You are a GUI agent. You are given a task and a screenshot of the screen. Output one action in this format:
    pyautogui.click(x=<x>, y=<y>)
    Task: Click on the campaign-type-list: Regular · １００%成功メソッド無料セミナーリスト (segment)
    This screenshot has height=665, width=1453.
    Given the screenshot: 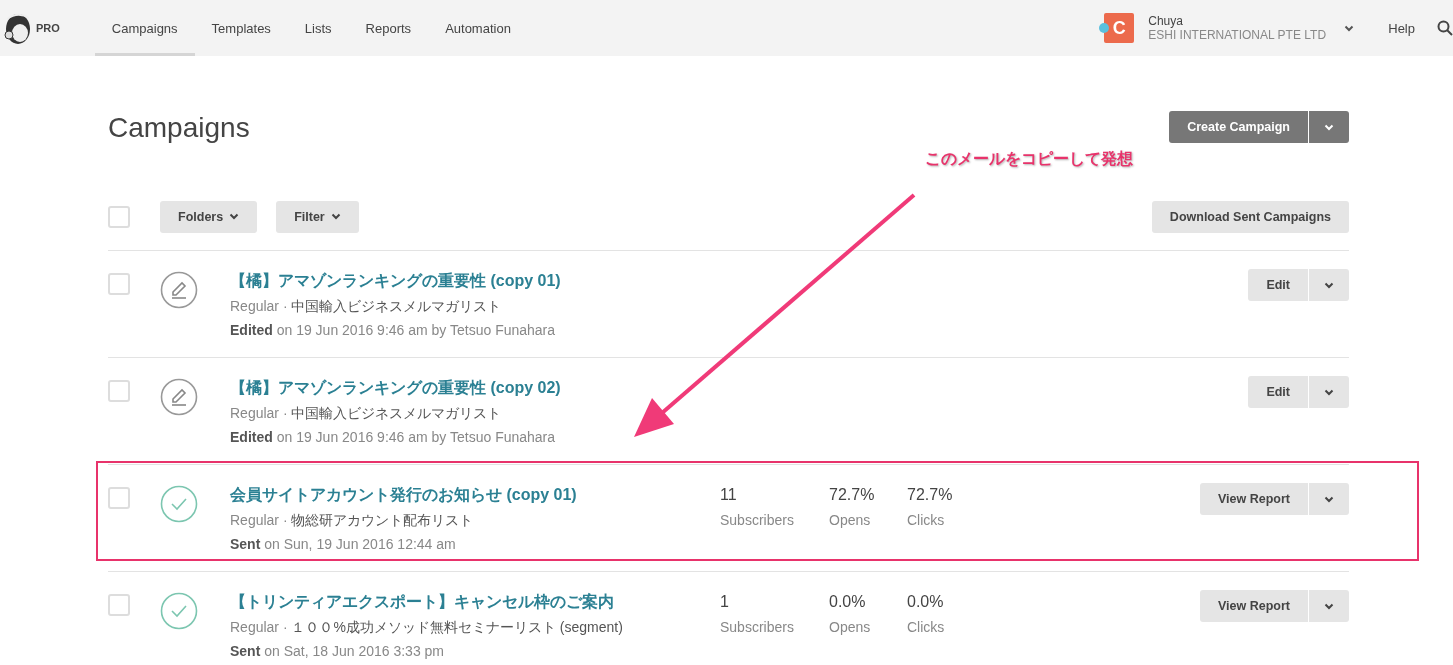 What is the action you would take?
    pyautogui.click(x=470, y=627)
    